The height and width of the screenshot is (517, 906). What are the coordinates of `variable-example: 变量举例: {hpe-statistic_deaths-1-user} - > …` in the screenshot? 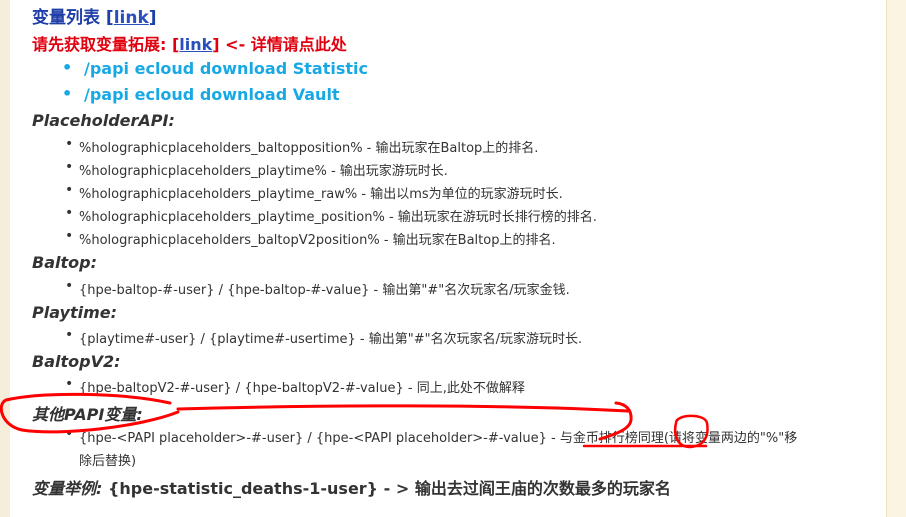 It's located at (351, 487).